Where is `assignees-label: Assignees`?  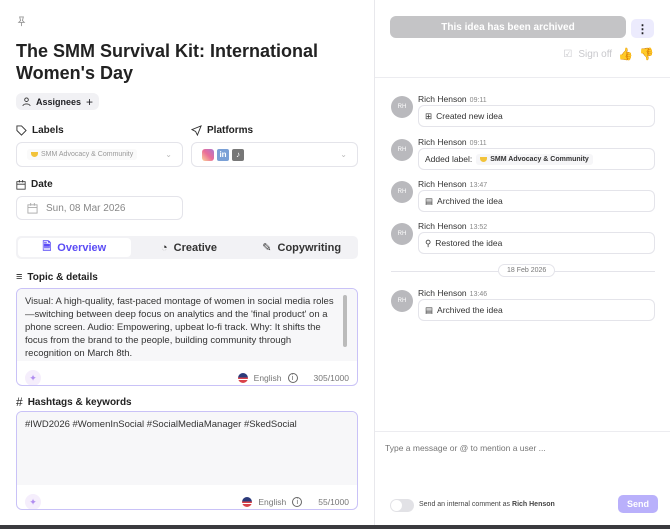
assignees-label: Assignees is located at coordinates (59, 101).